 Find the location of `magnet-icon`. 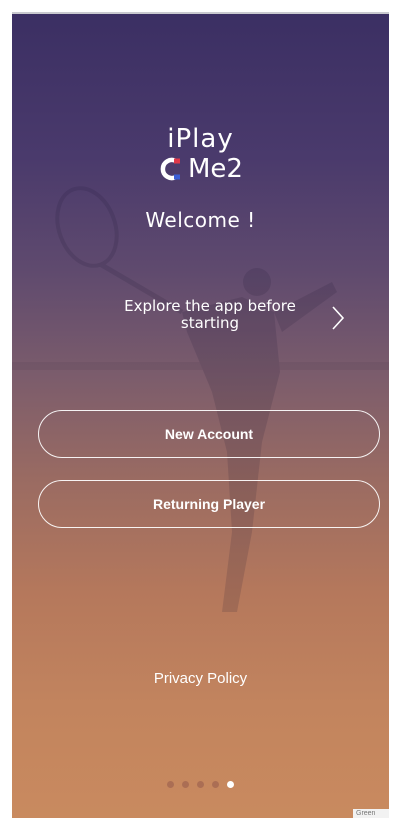

magnet-icon is located at coordinates (170, 169).